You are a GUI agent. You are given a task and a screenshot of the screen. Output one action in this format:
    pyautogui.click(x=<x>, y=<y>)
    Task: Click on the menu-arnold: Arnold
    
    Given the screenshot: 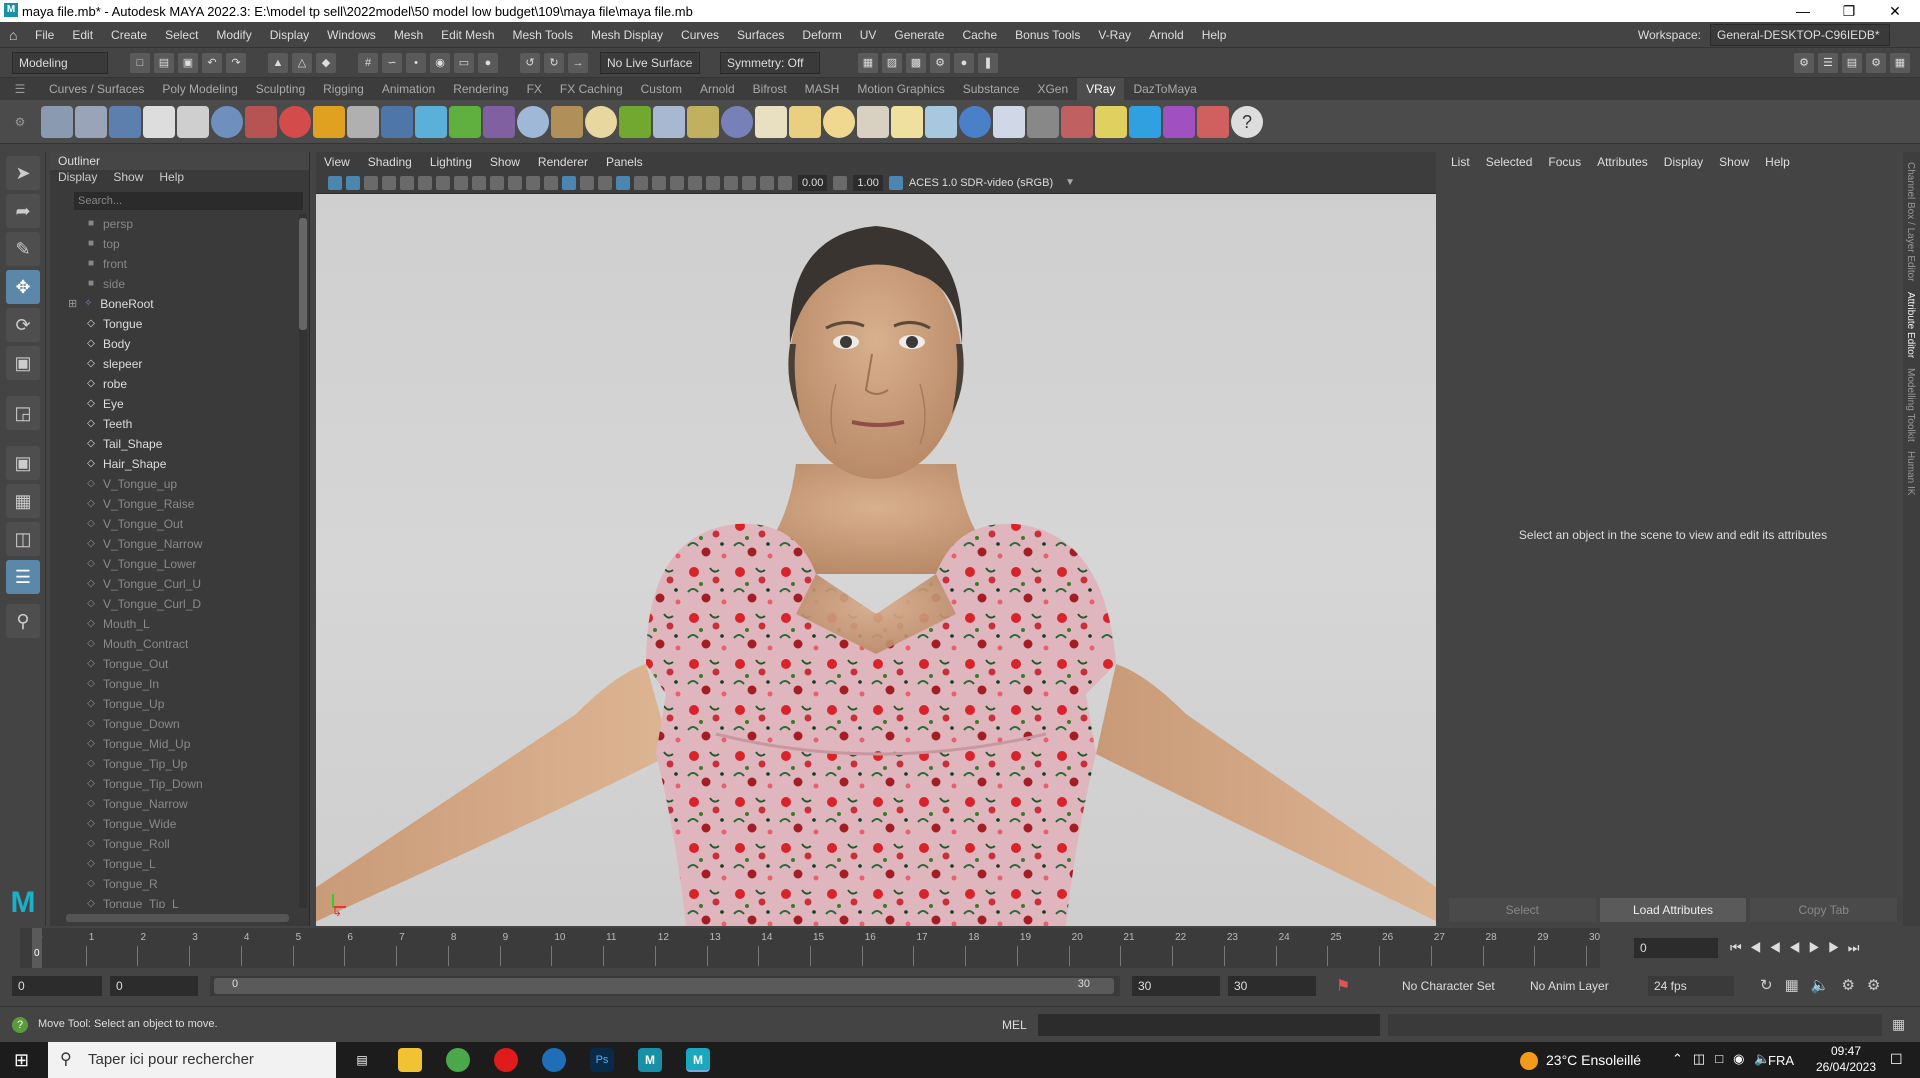 What is the action you would take?
    pyautogui.click(x=1166, y=35)
    